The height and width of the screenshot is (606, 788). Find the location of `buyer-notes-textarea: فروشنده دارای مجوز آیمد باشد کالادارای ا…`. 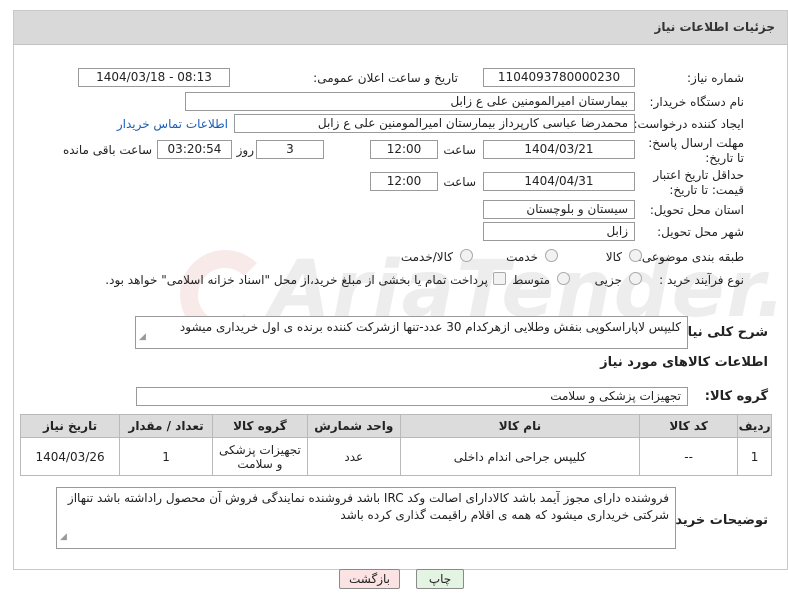

buyer-notes-textarea: فروشنده دارای مجوز آیمد باشد کالادارای ا… is located at coordinates (366, 518).